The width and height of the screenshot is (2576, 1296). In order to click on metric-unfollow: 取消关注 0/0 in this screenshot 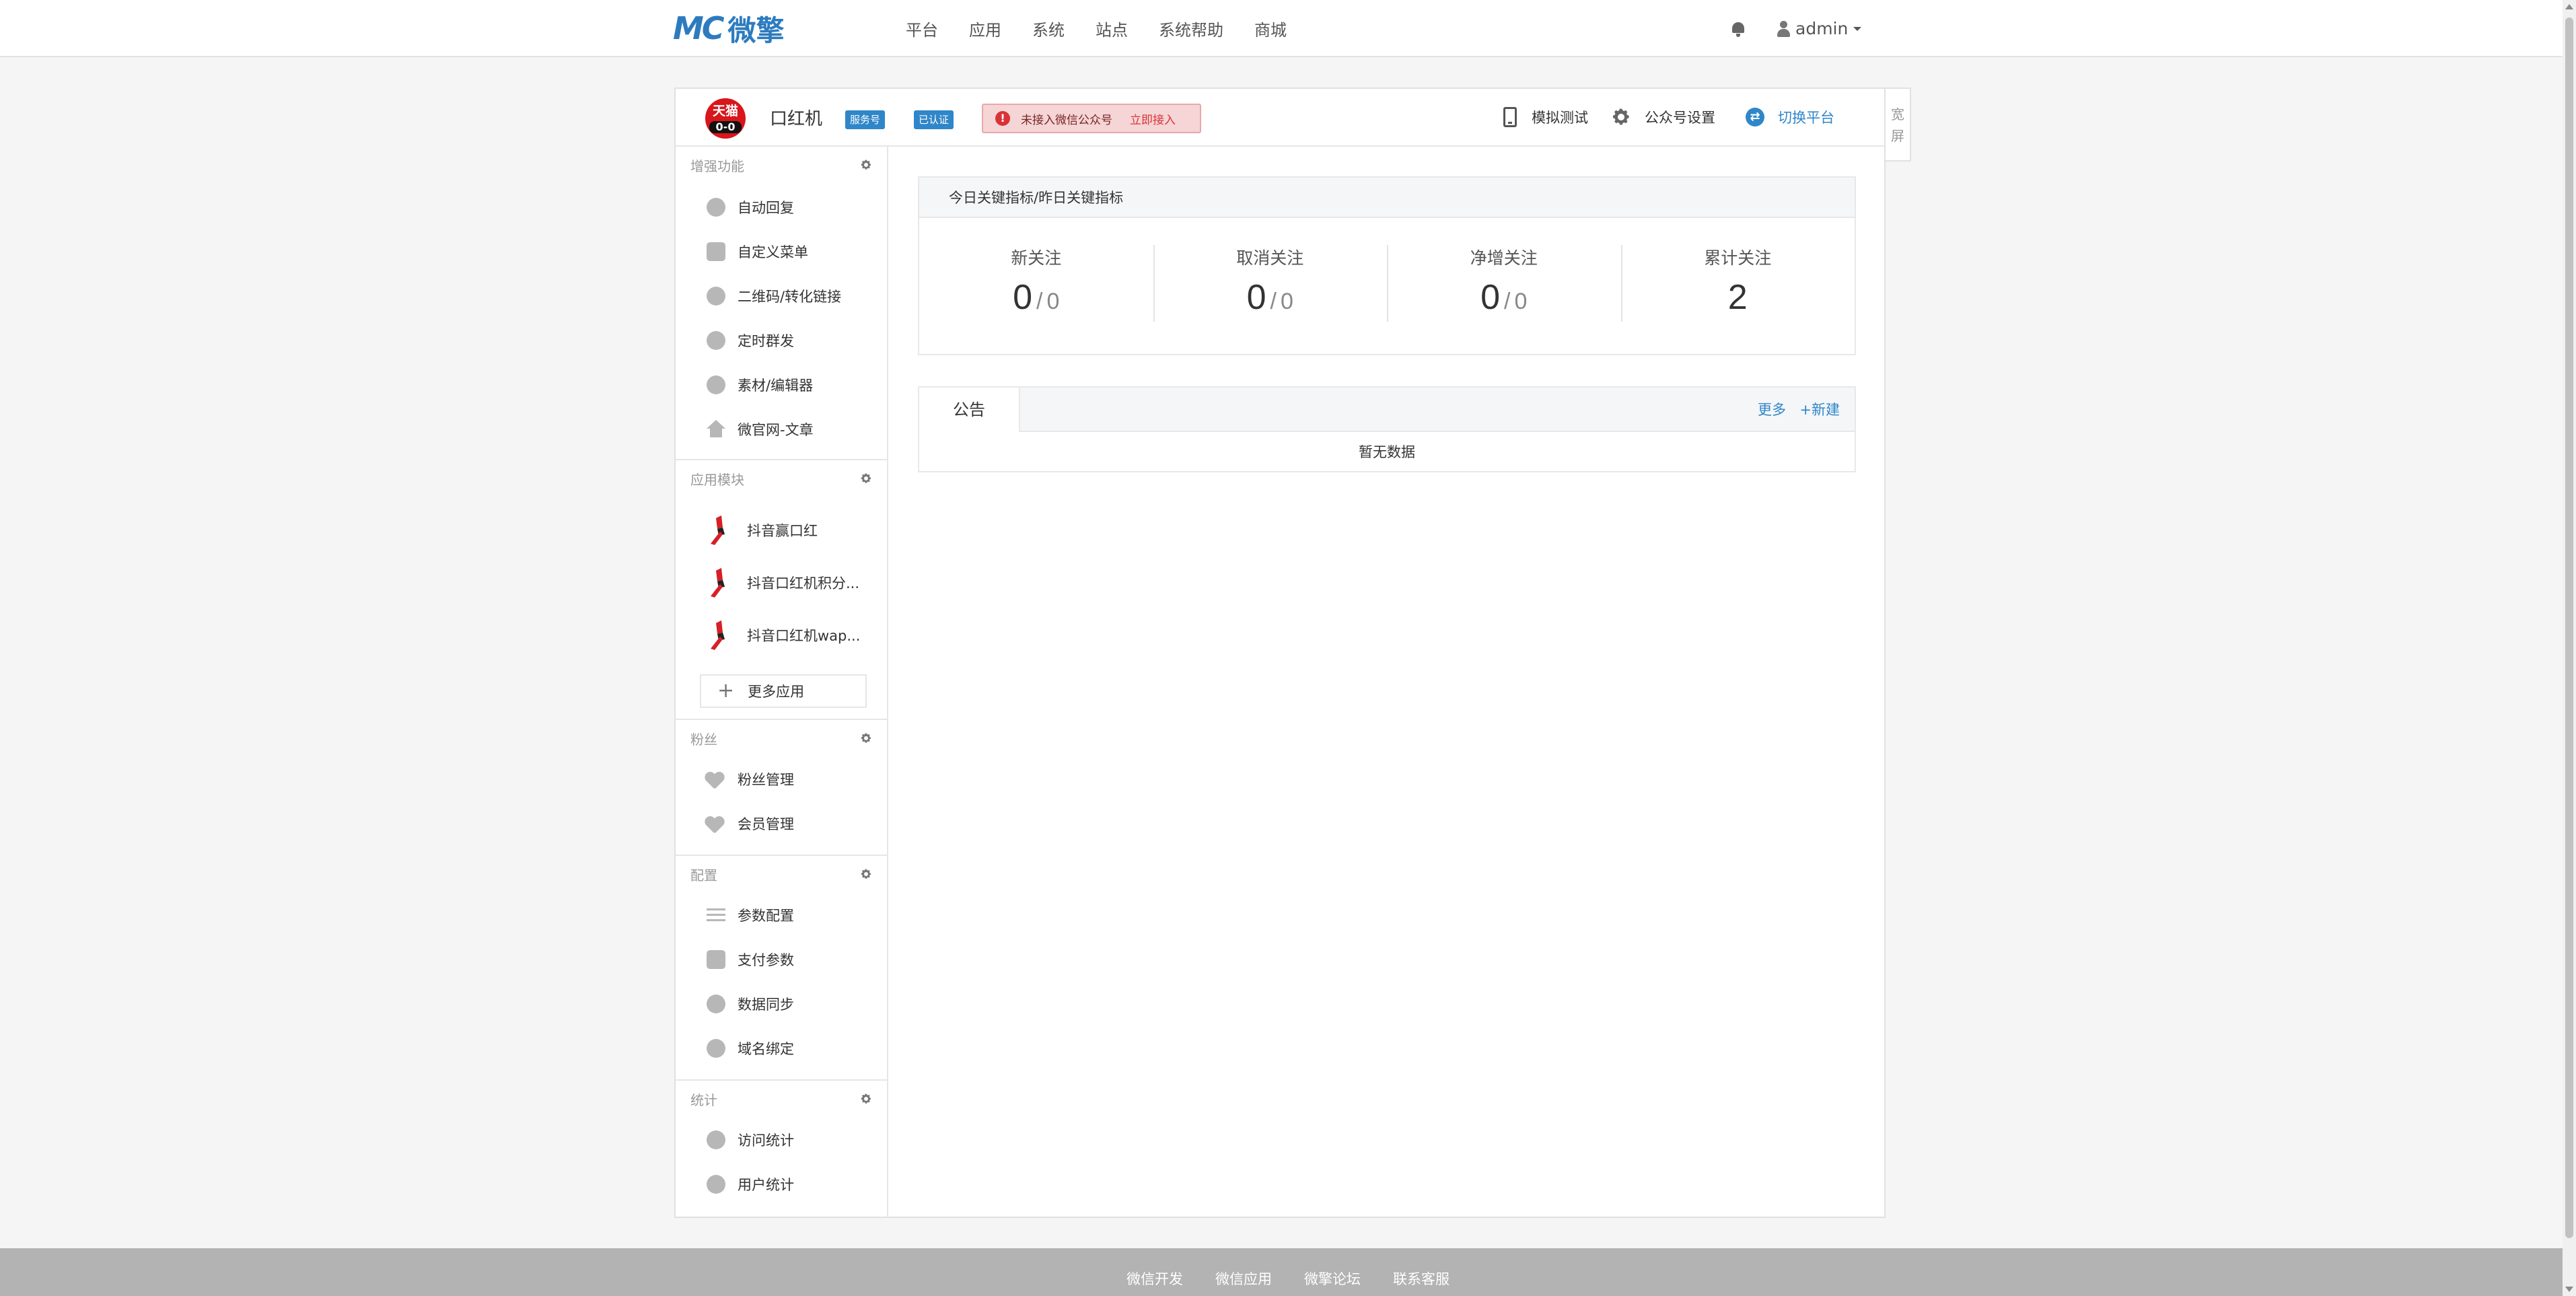, I will do `click(1270, 286)`.